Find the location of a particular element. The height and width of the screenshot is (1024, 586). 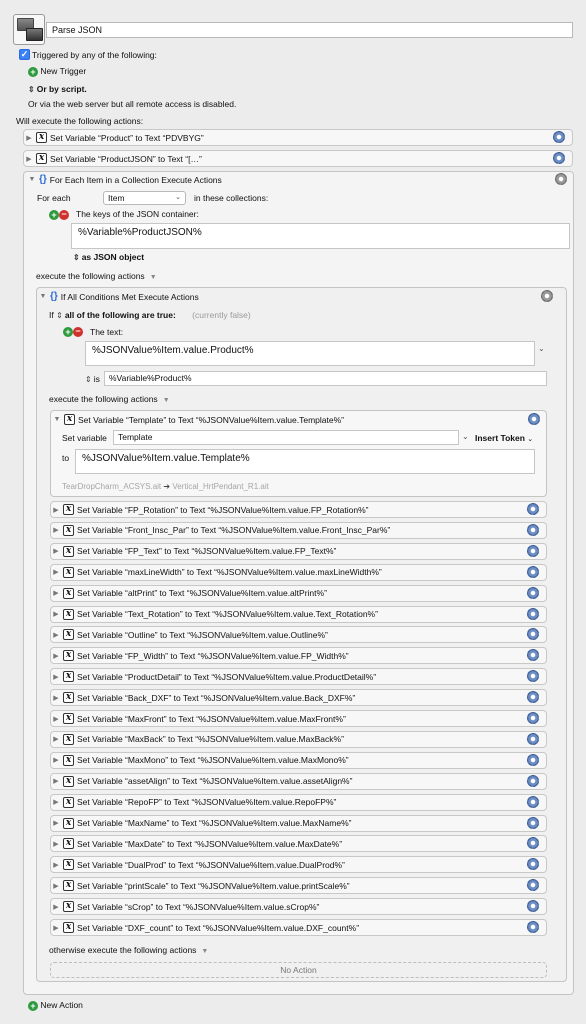

all-label: all of the following are true: is located at coordinates (120, 315).